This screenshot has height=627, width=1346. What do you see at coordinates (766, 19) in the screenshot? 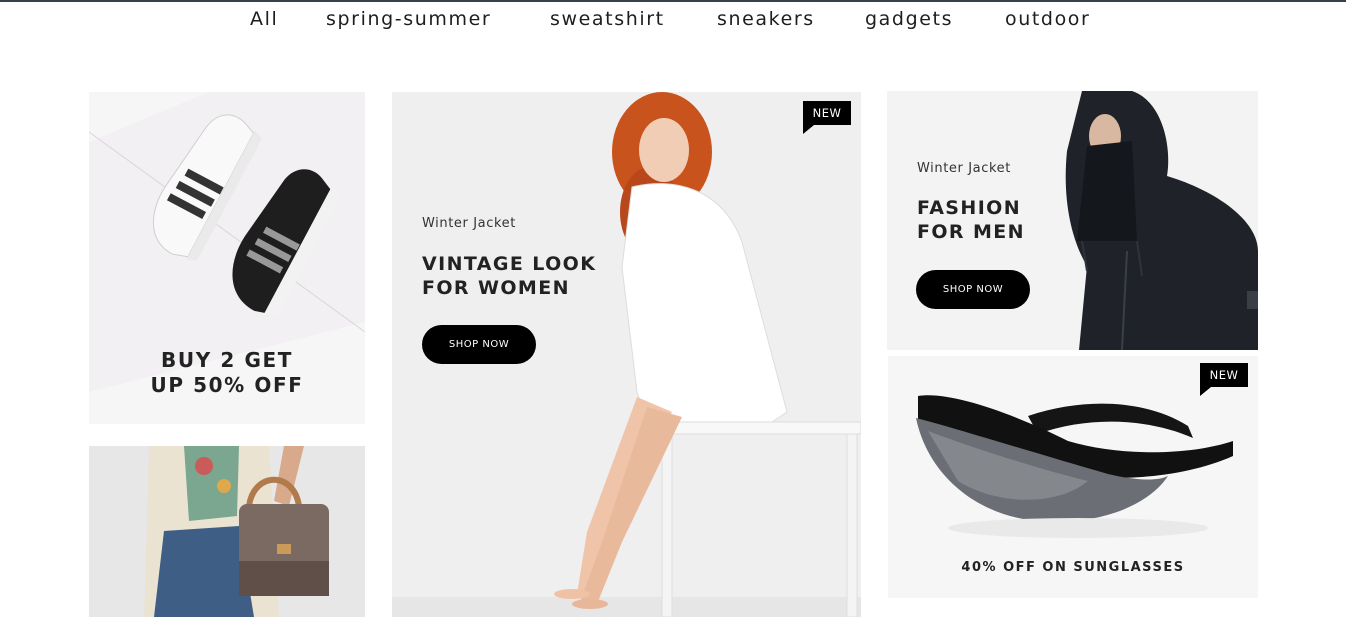
I see `tab-sneakers: sneakers` at bounding box center [766, 19].